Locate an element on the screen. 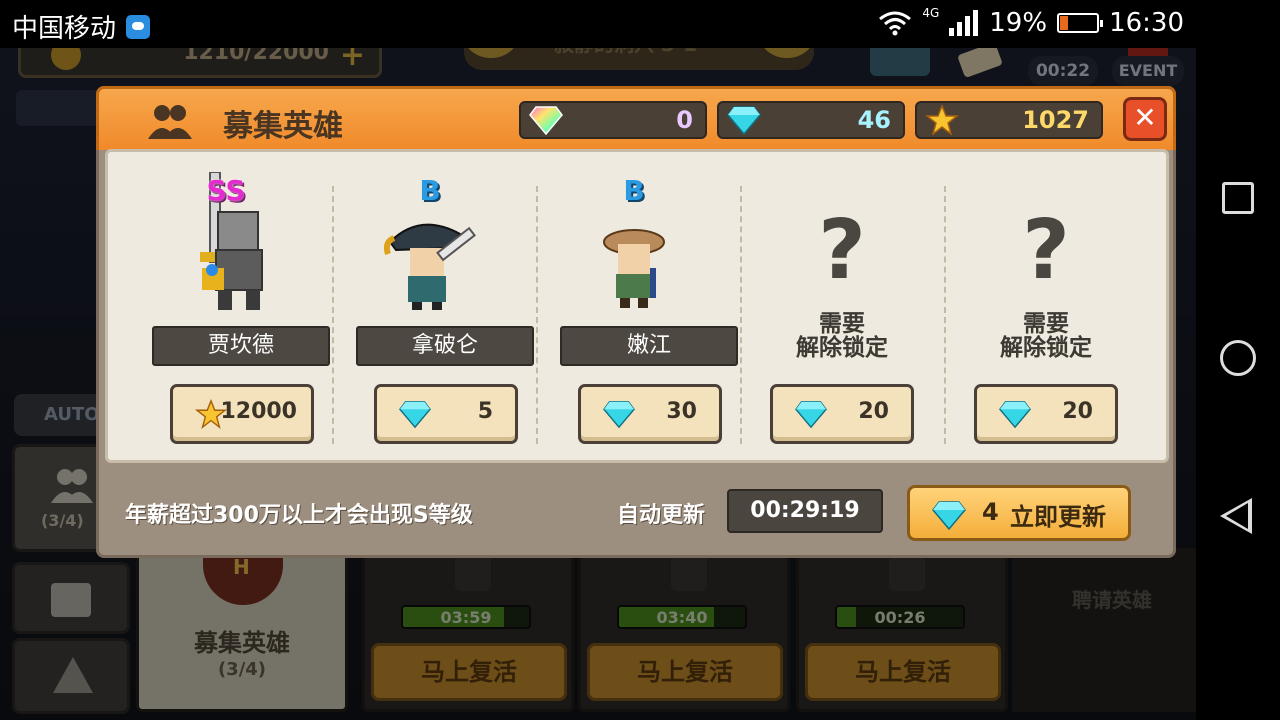  back-button is located at coordinates (1236, 516).